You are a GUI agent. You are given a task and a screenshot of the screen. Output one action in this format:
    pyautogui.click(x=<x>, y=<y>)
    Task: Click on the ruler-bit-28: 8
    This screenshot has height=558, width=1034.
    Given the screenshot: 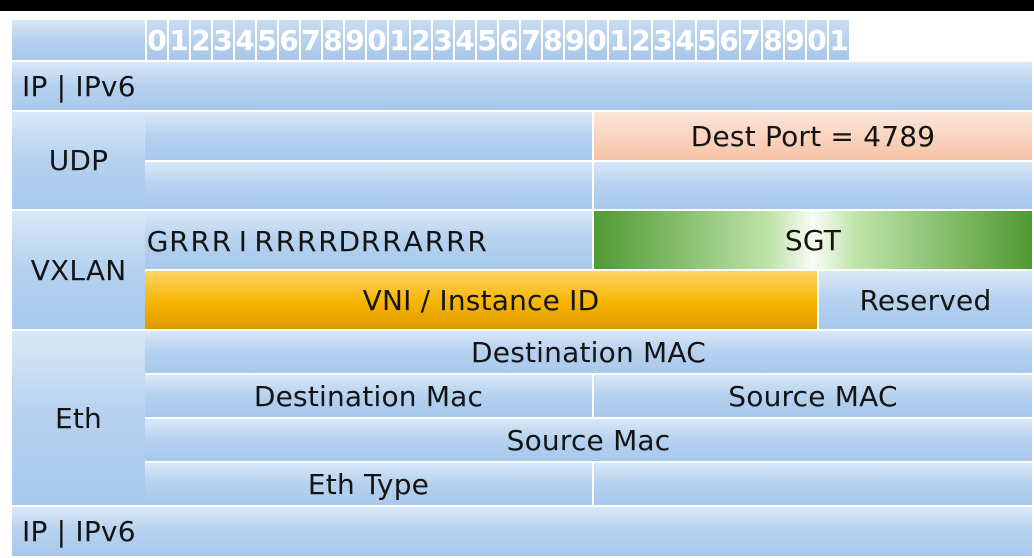 What is the action you would take?
    pyautogui.click(x=774, y=40)
    